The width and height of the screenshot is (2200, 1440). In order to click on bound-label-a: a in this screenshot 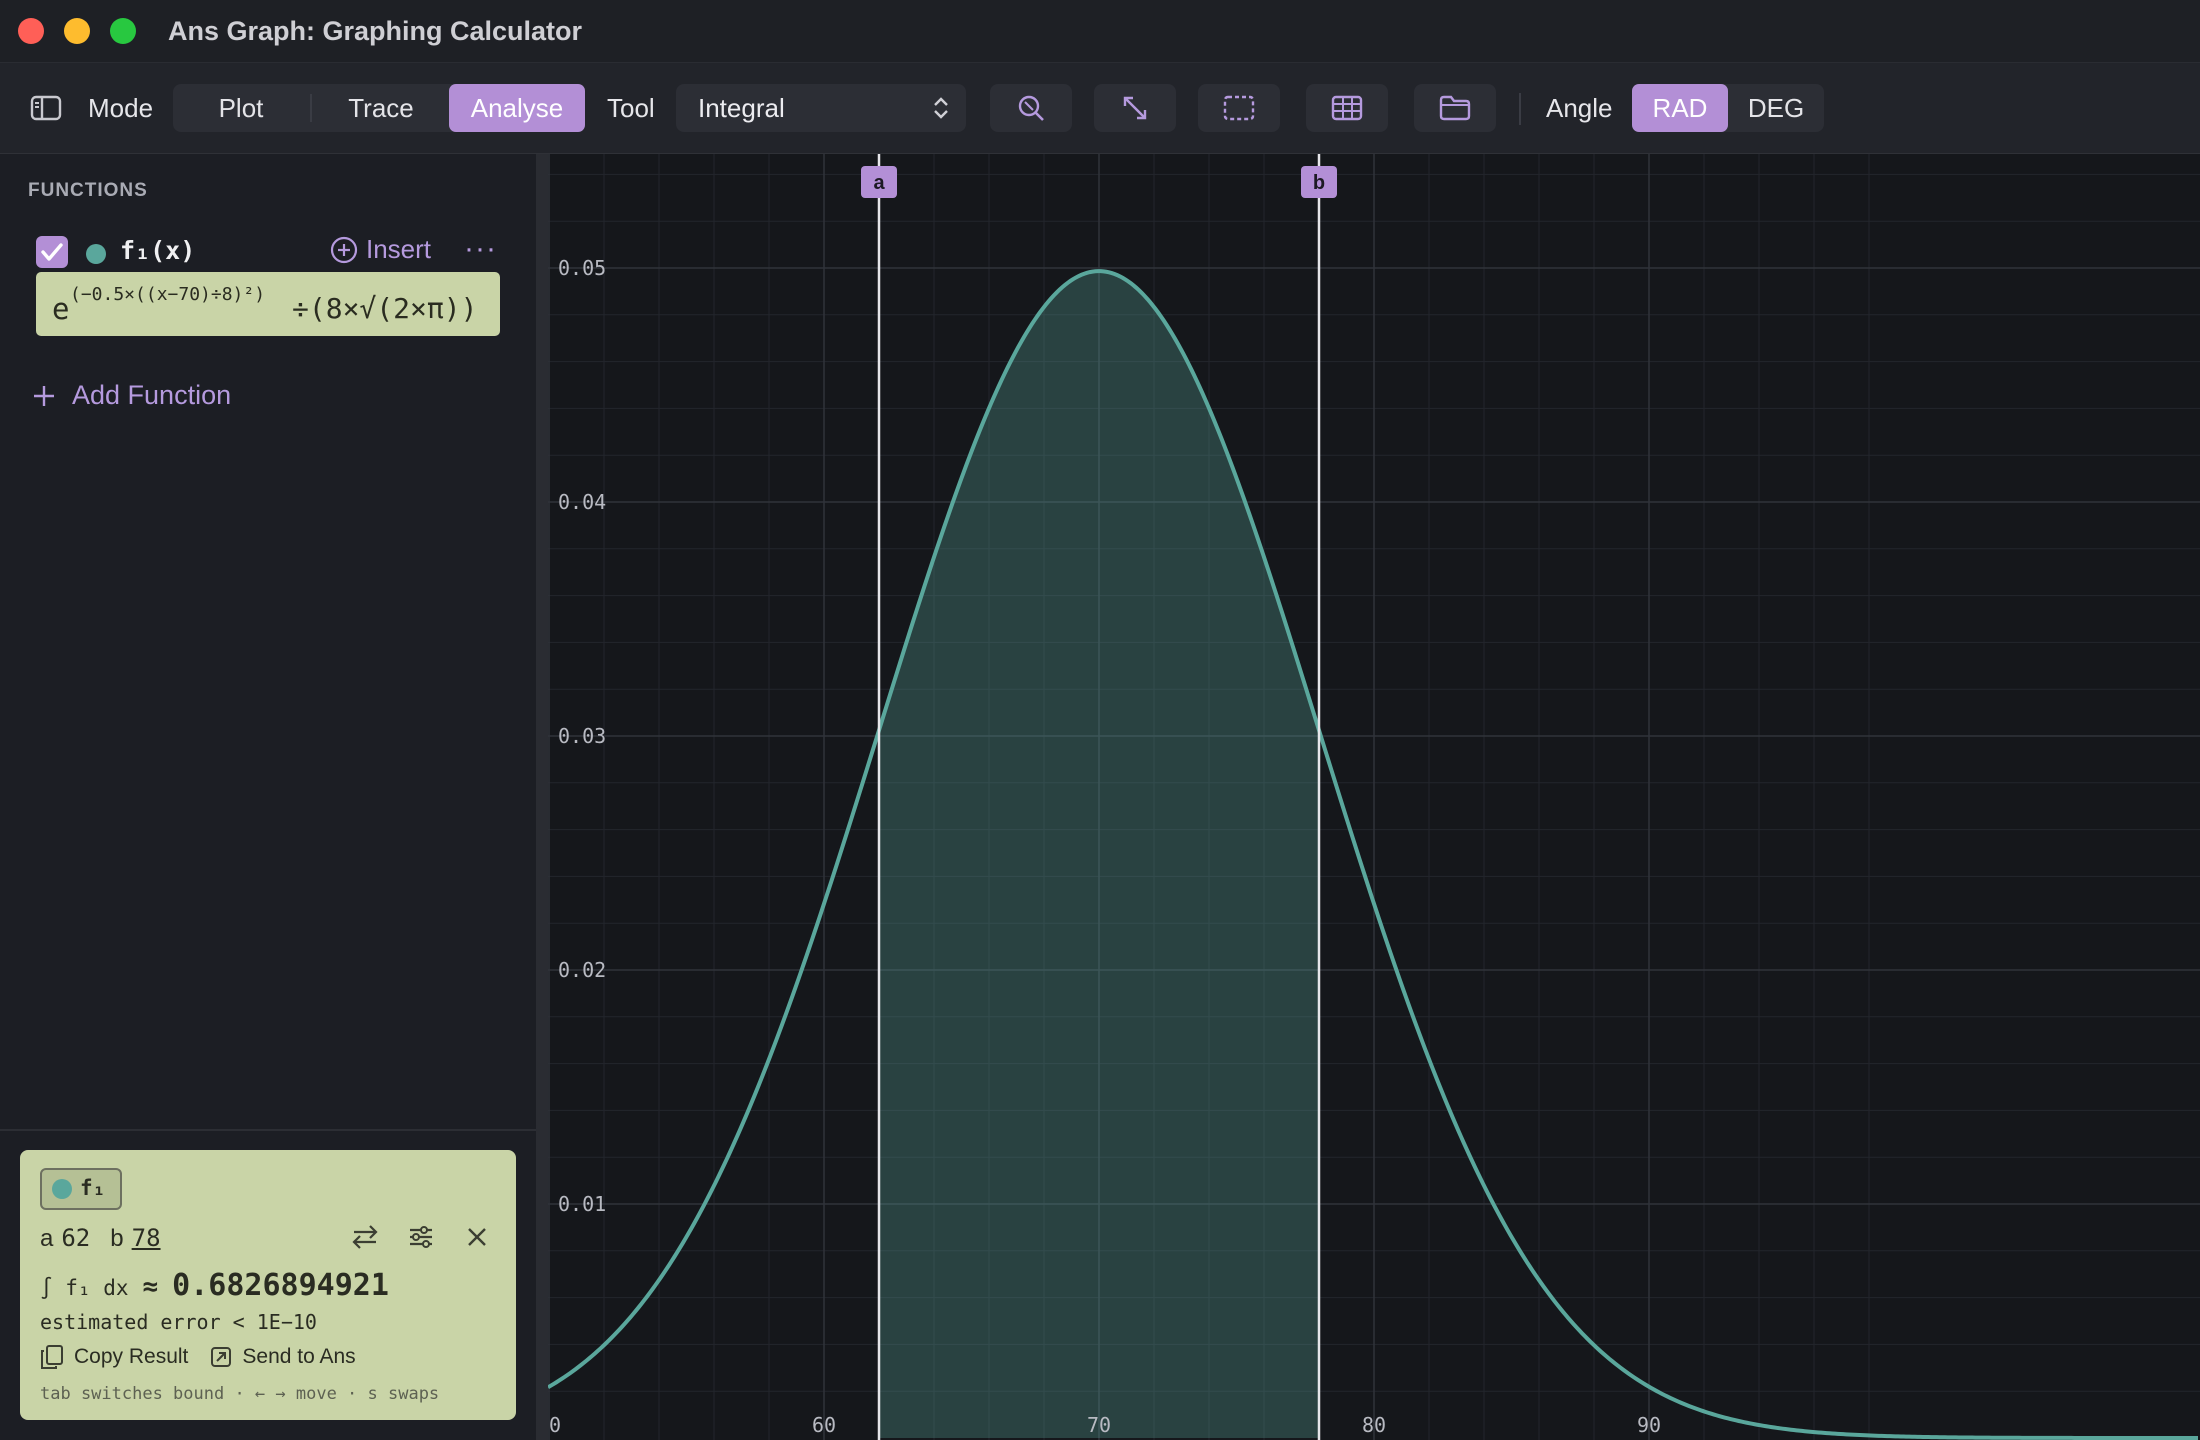, I will do `click(879, 183)`.